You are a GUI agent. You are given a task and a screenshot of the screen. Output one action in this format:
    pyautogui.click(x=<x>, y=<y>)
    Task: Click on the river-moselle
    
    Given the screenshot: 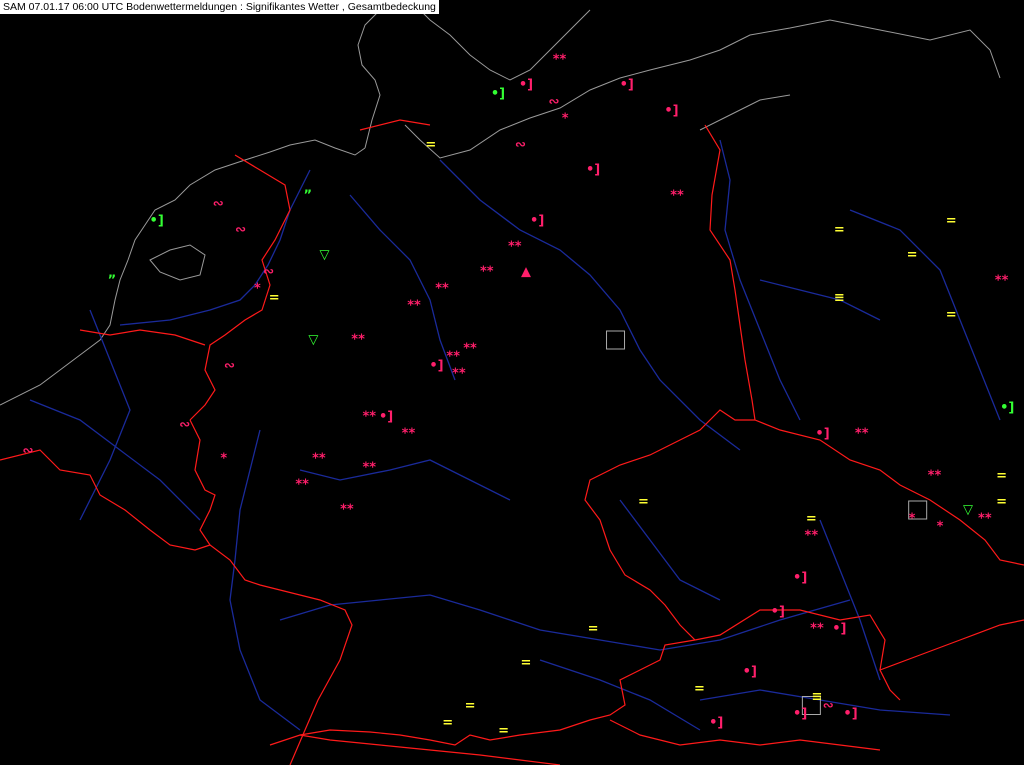 What is the action you would take?
    pyautogui.click(x=115, y=460)
    